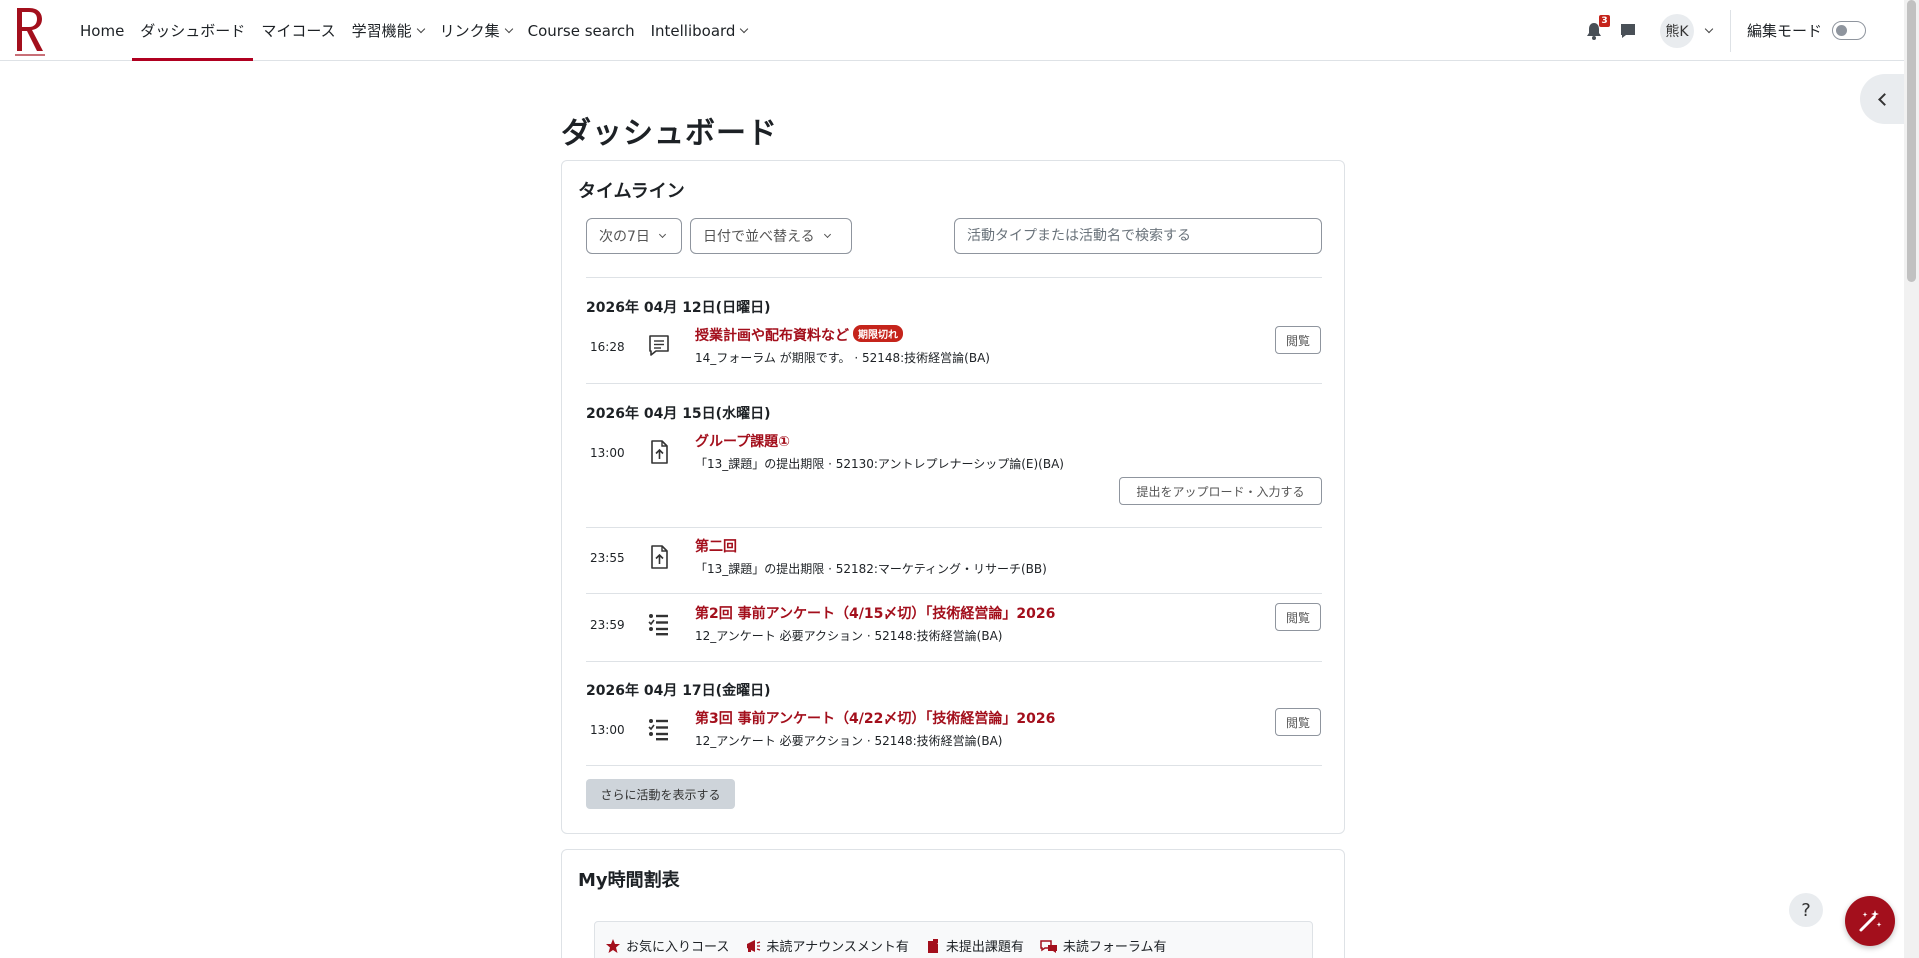  What do you see at coordinates (631, 191) in the screenshot?
I see `timeline-title: タイムライン` at bounding box center [631, 191].